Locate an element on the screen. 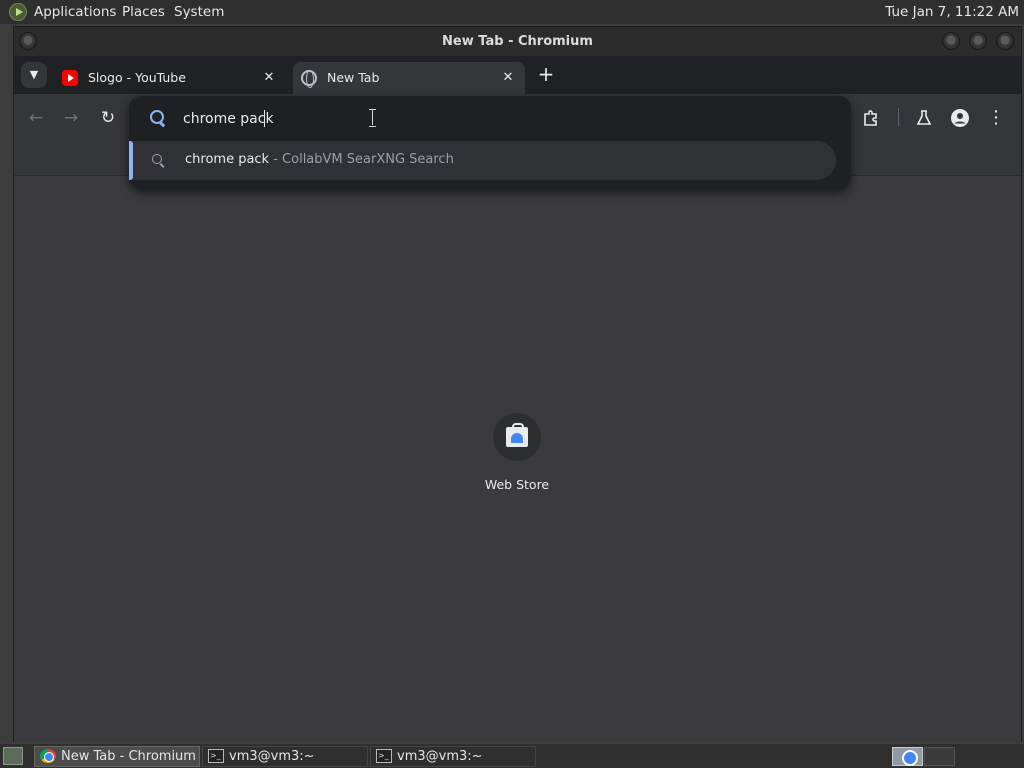  profile-icon is located at coordinates (960, 118).